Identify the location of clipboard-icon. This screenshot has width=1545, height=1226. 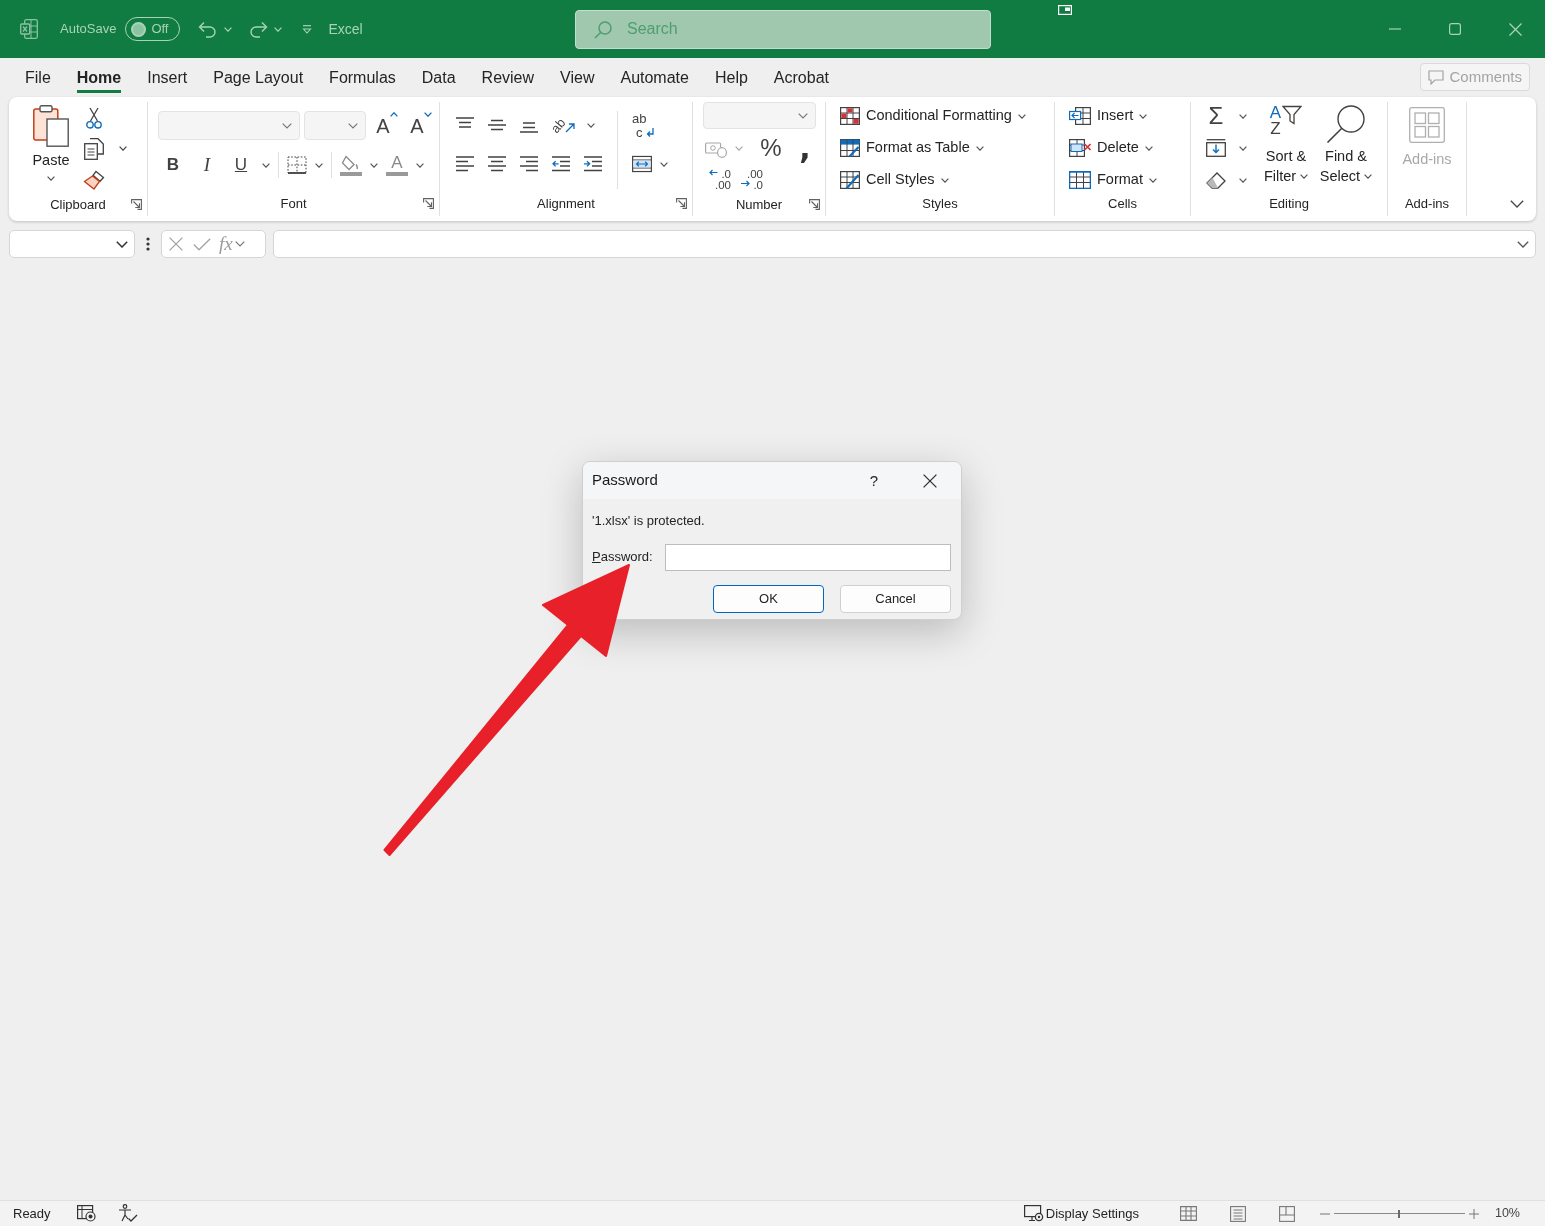
(51, 126).